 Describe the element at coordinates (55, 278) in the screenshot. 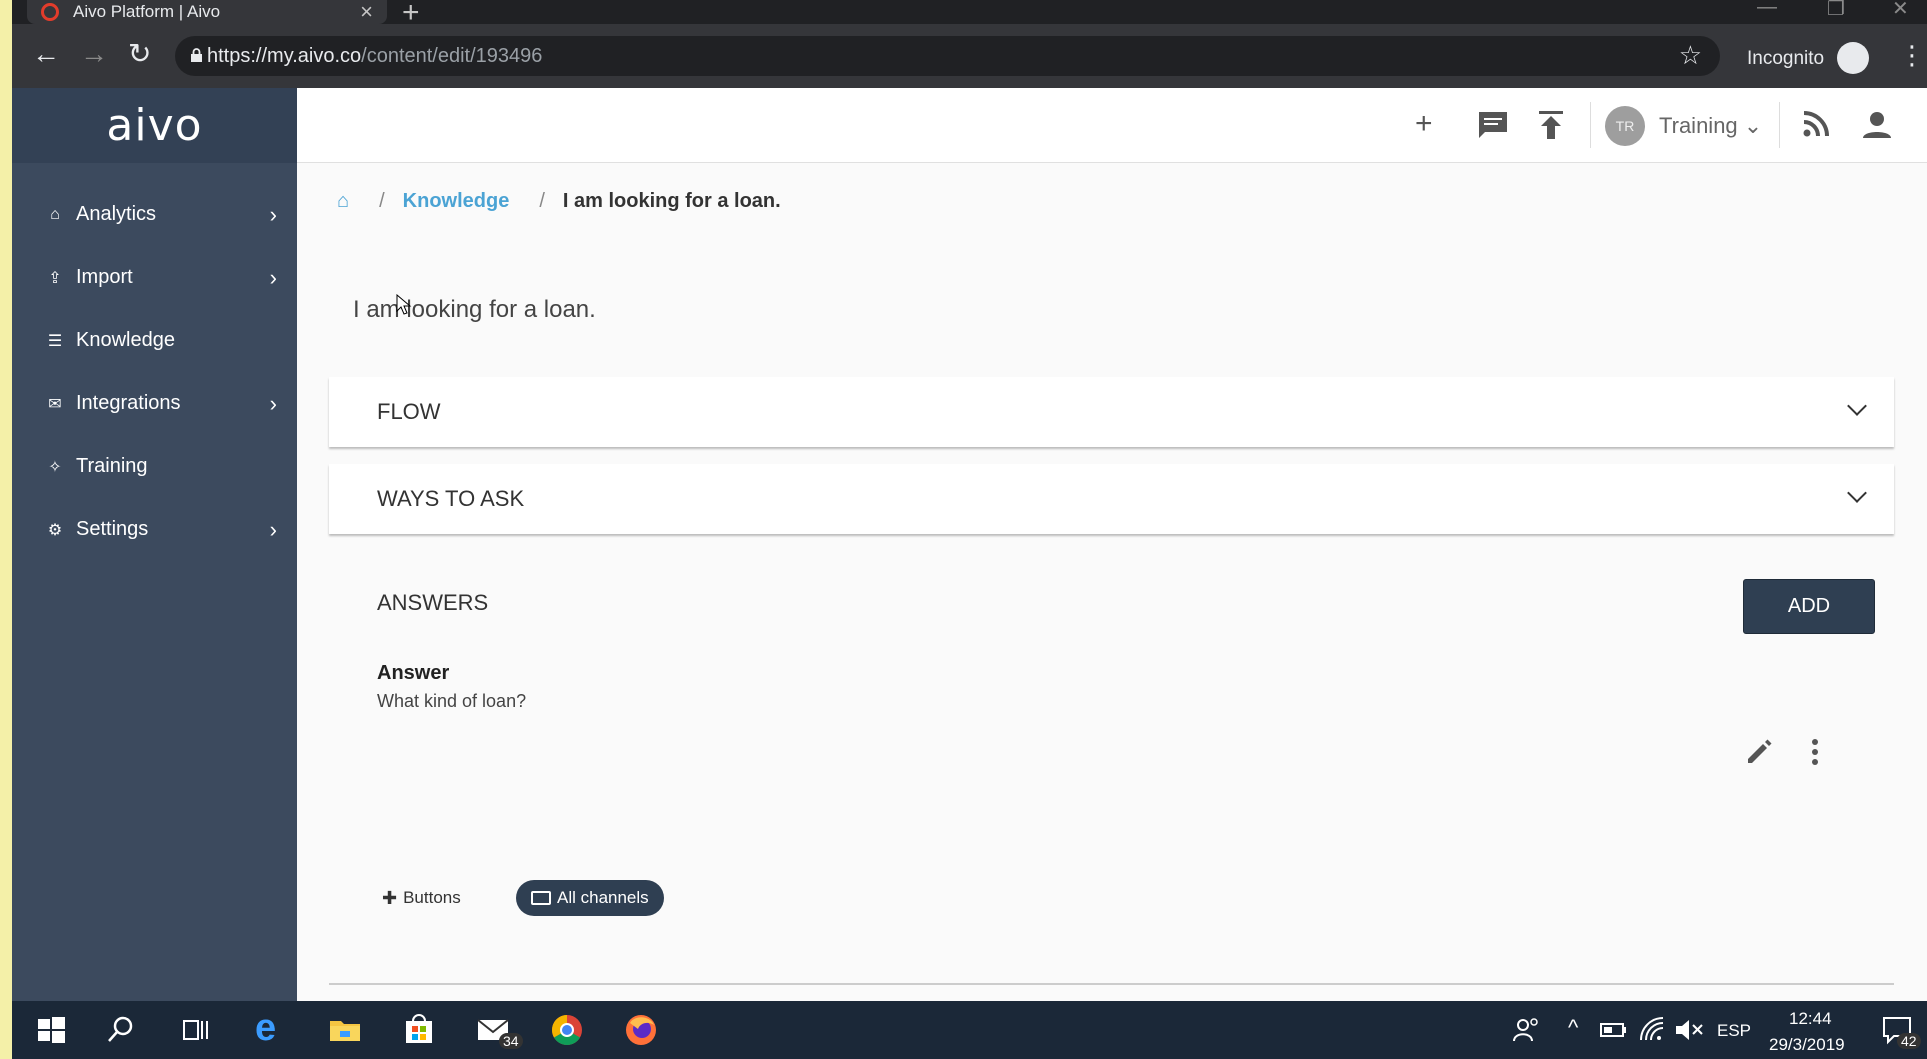

I see `upload-icon: ⇪` at that location.